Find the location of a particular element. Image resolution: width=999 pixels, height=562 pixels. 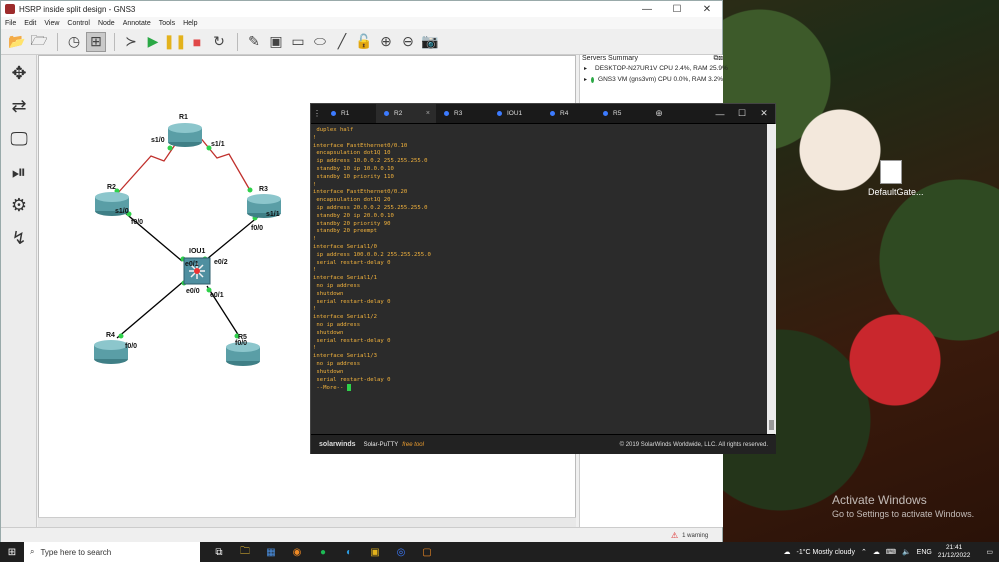

minimize-button: — is located at coordinates (647, 9).